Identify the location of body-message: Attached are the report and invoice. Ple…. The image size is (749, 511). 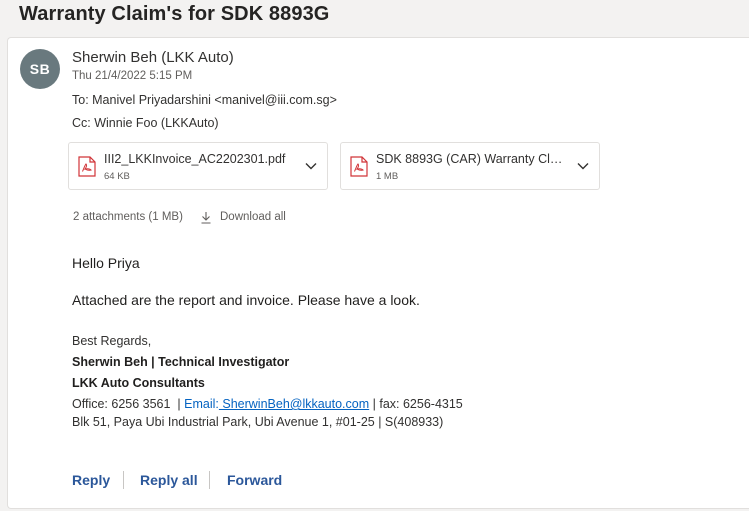
(246, 300).